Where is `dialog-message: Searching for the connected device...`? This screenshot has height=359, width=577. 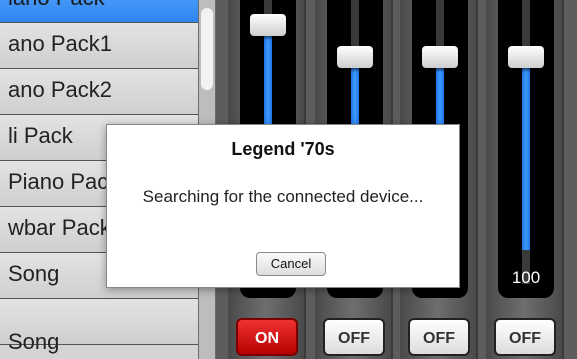
dialog-message: Searching for the connected device... is located at coordinates (283, 196).